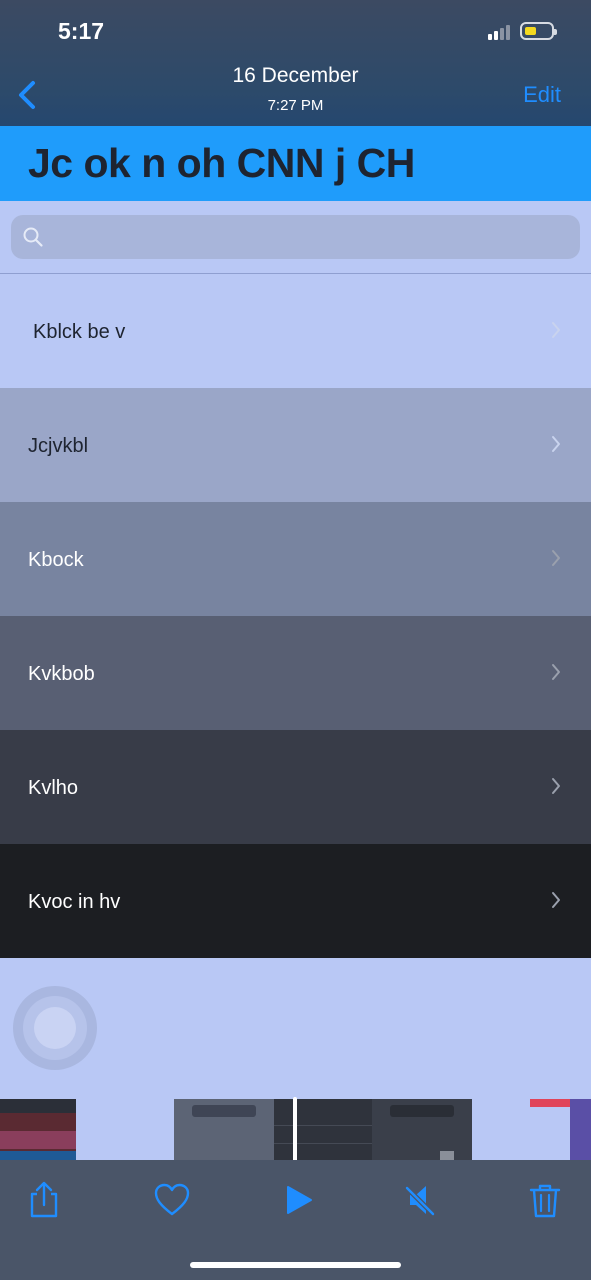 Image resolution: width=591 pixels, height=1280 pixels. I want to click on share-icon, so click(44, 1200).